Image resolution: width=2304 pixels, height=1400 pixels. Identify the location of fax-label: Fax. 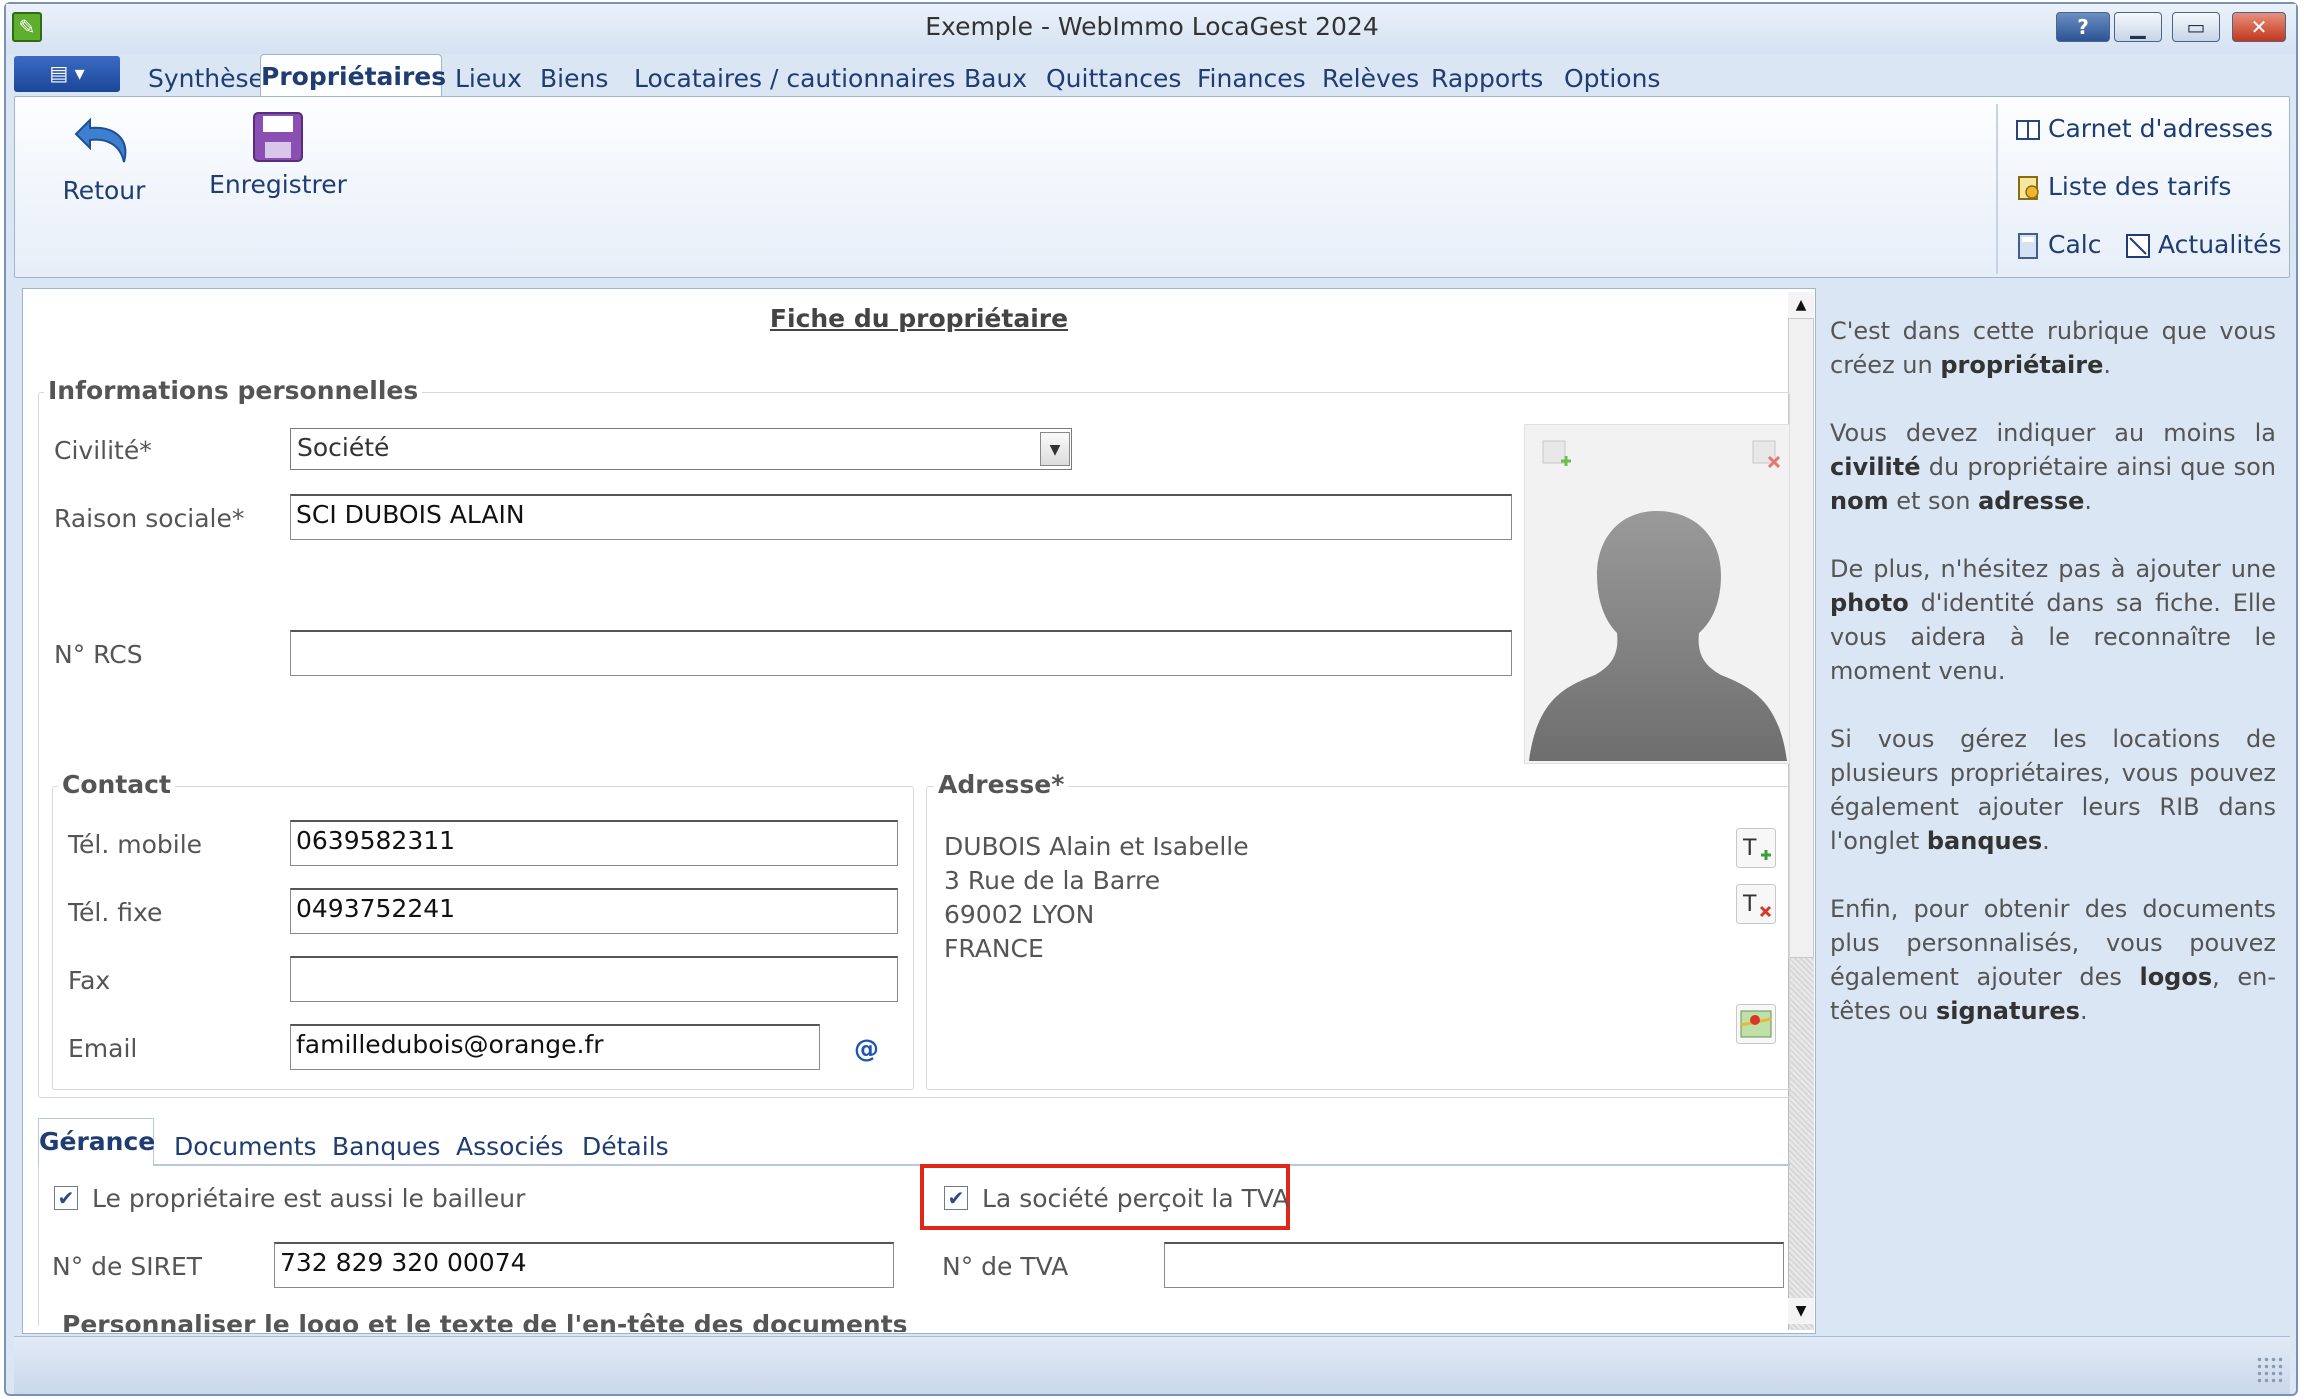
(89, 980).